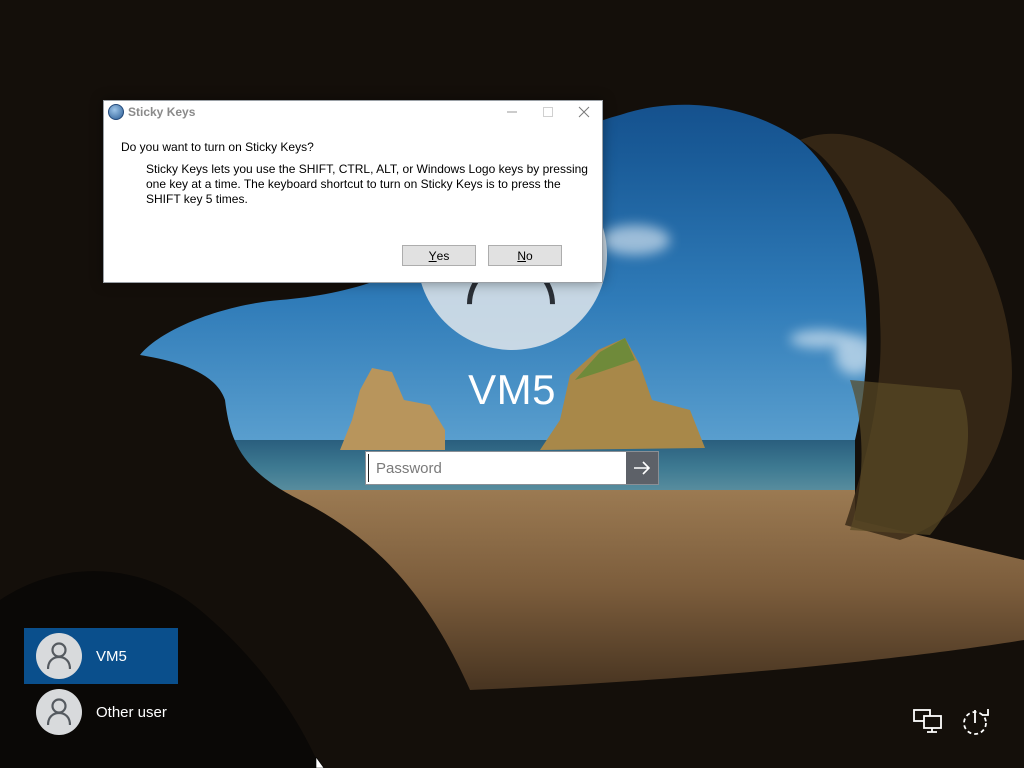 This screenshot has width=1024, height=768. What do you see at coordinates (521, 255) in the screenshot?
I see `no-hotkey: N` at bounding box center [521, 255].